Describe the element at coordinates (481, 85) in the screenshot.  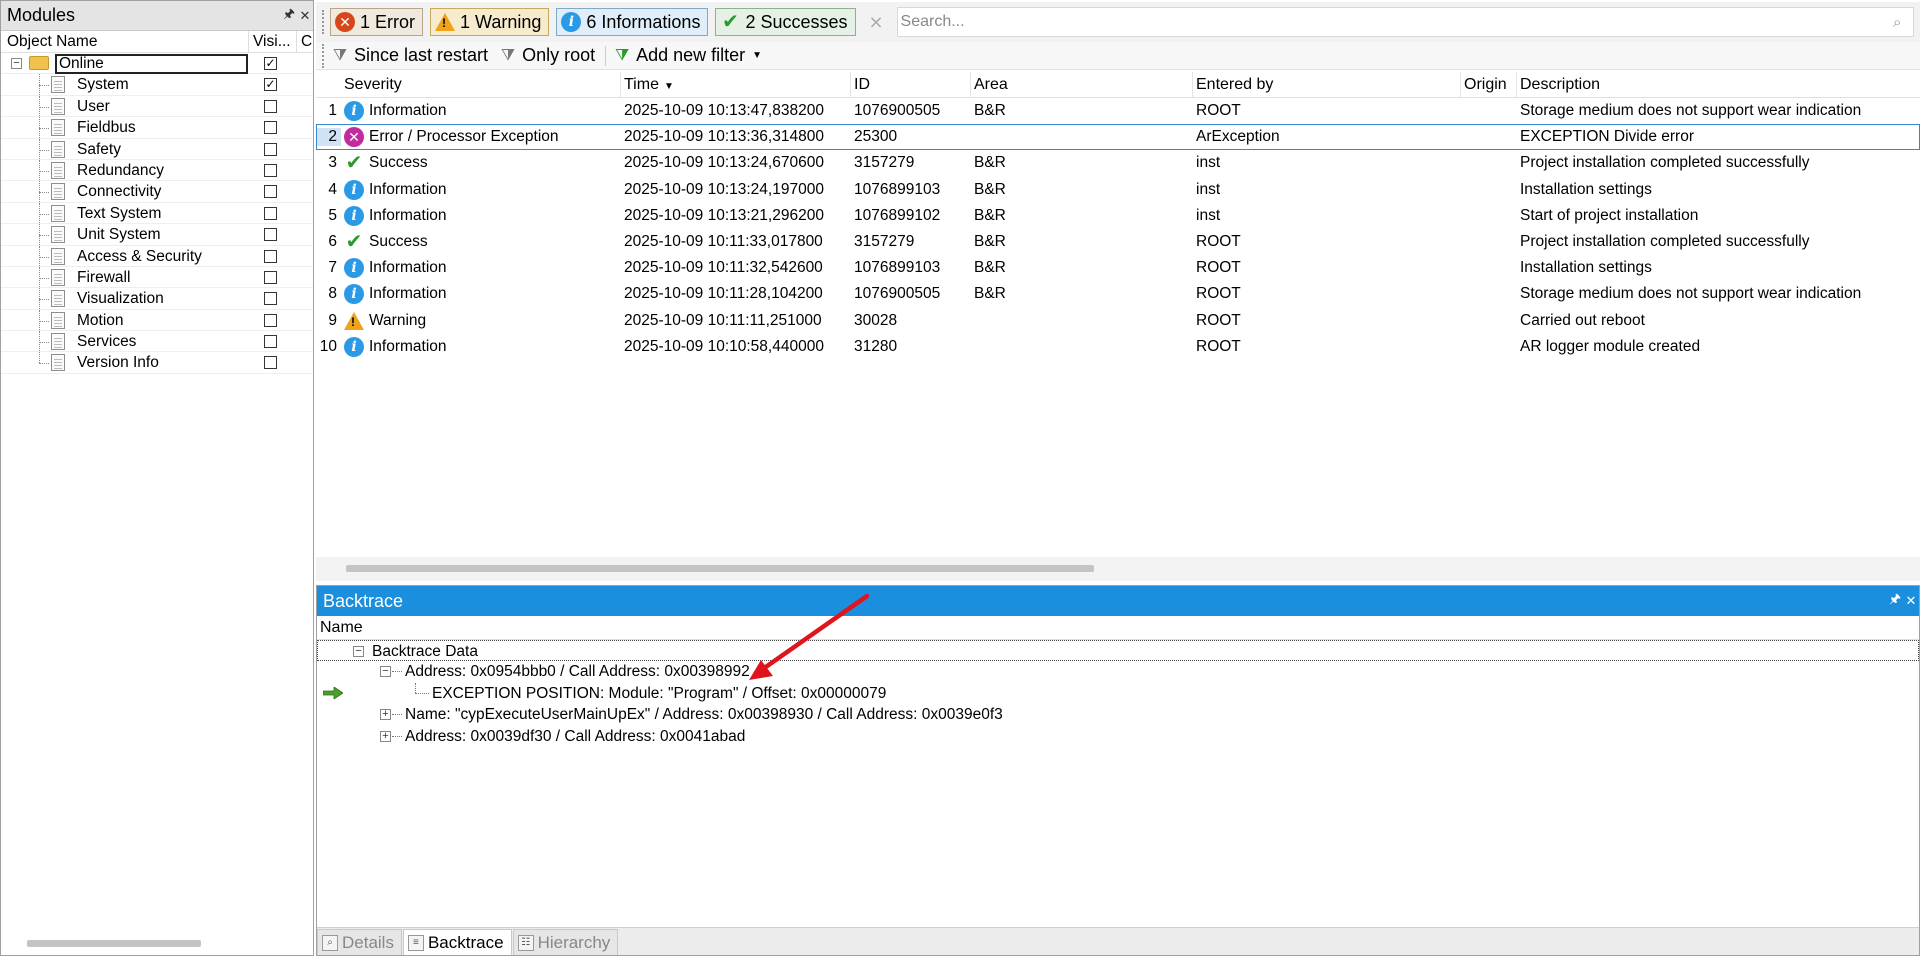
I see `column-severity: Severity` at that location.